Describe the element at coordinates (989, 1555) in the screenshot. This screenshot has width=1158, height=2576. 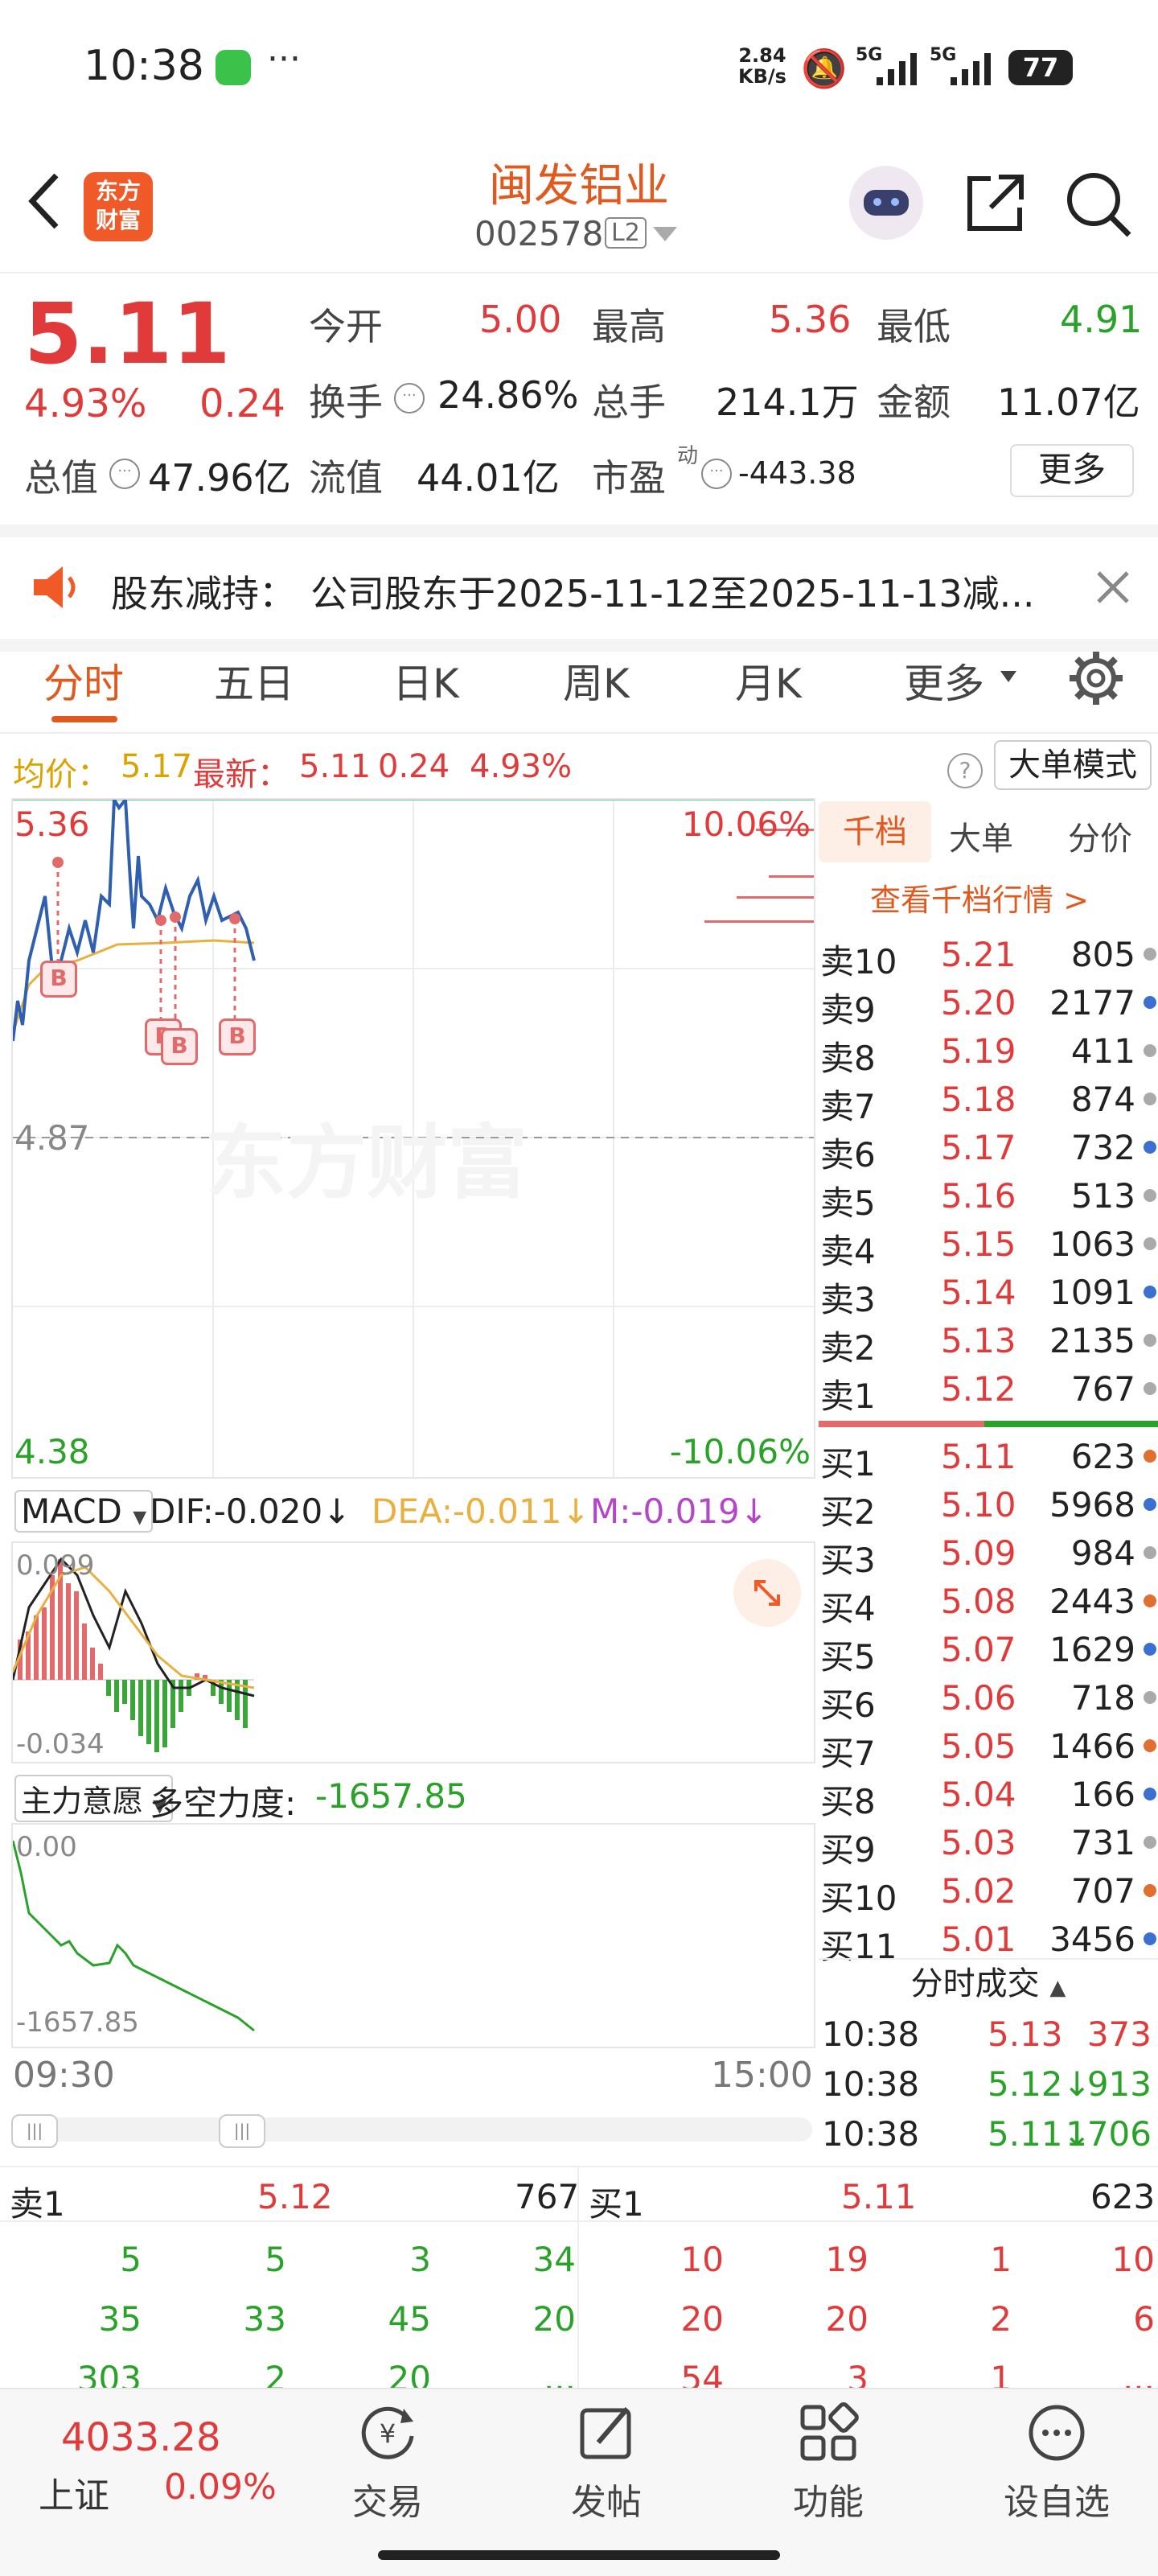
I see `buy-order-row: 买3 5.09 984` at that location.